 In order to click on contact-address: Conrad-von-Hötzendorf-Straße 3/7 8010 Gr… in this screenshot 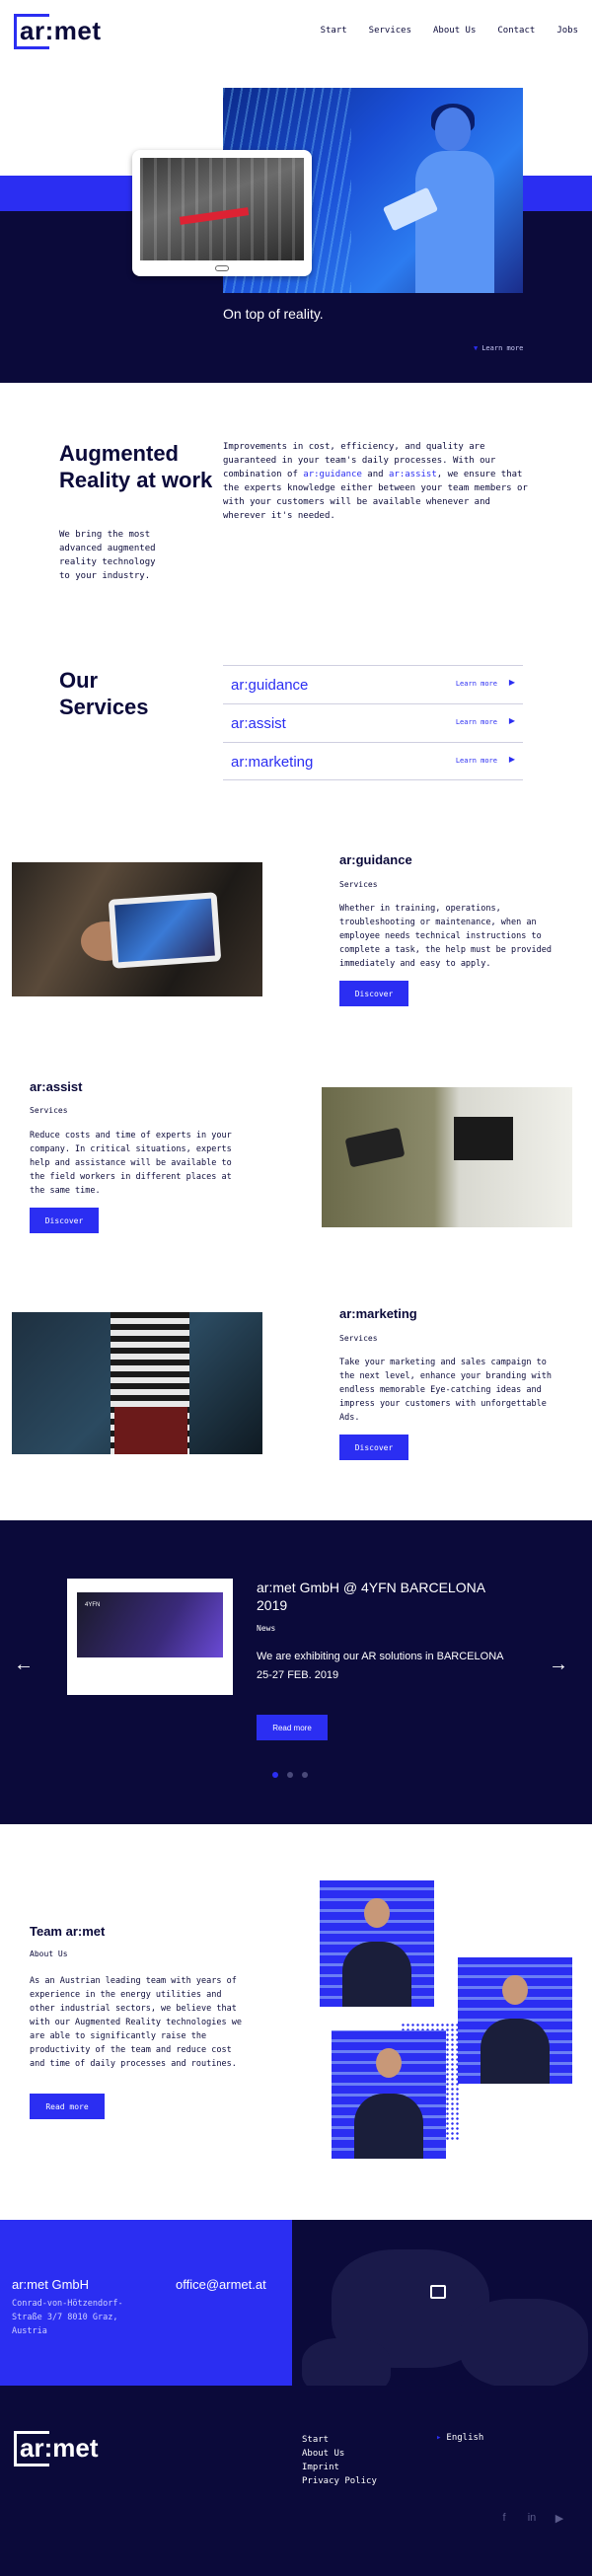, I will do `click(67, 2317)`.